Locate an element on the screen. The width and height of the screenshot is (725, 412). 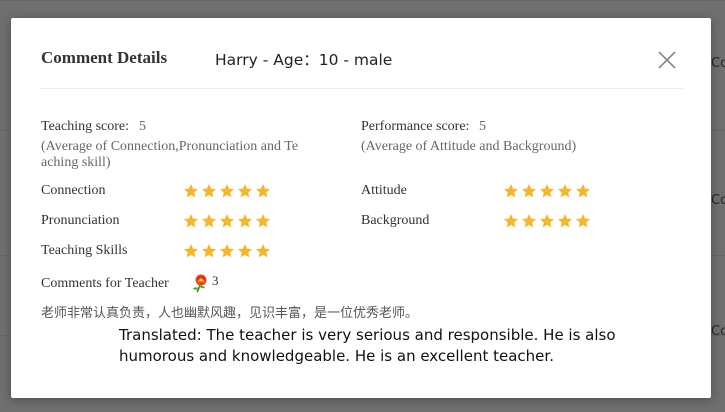
close-icon is located at coordinates (667, 60).